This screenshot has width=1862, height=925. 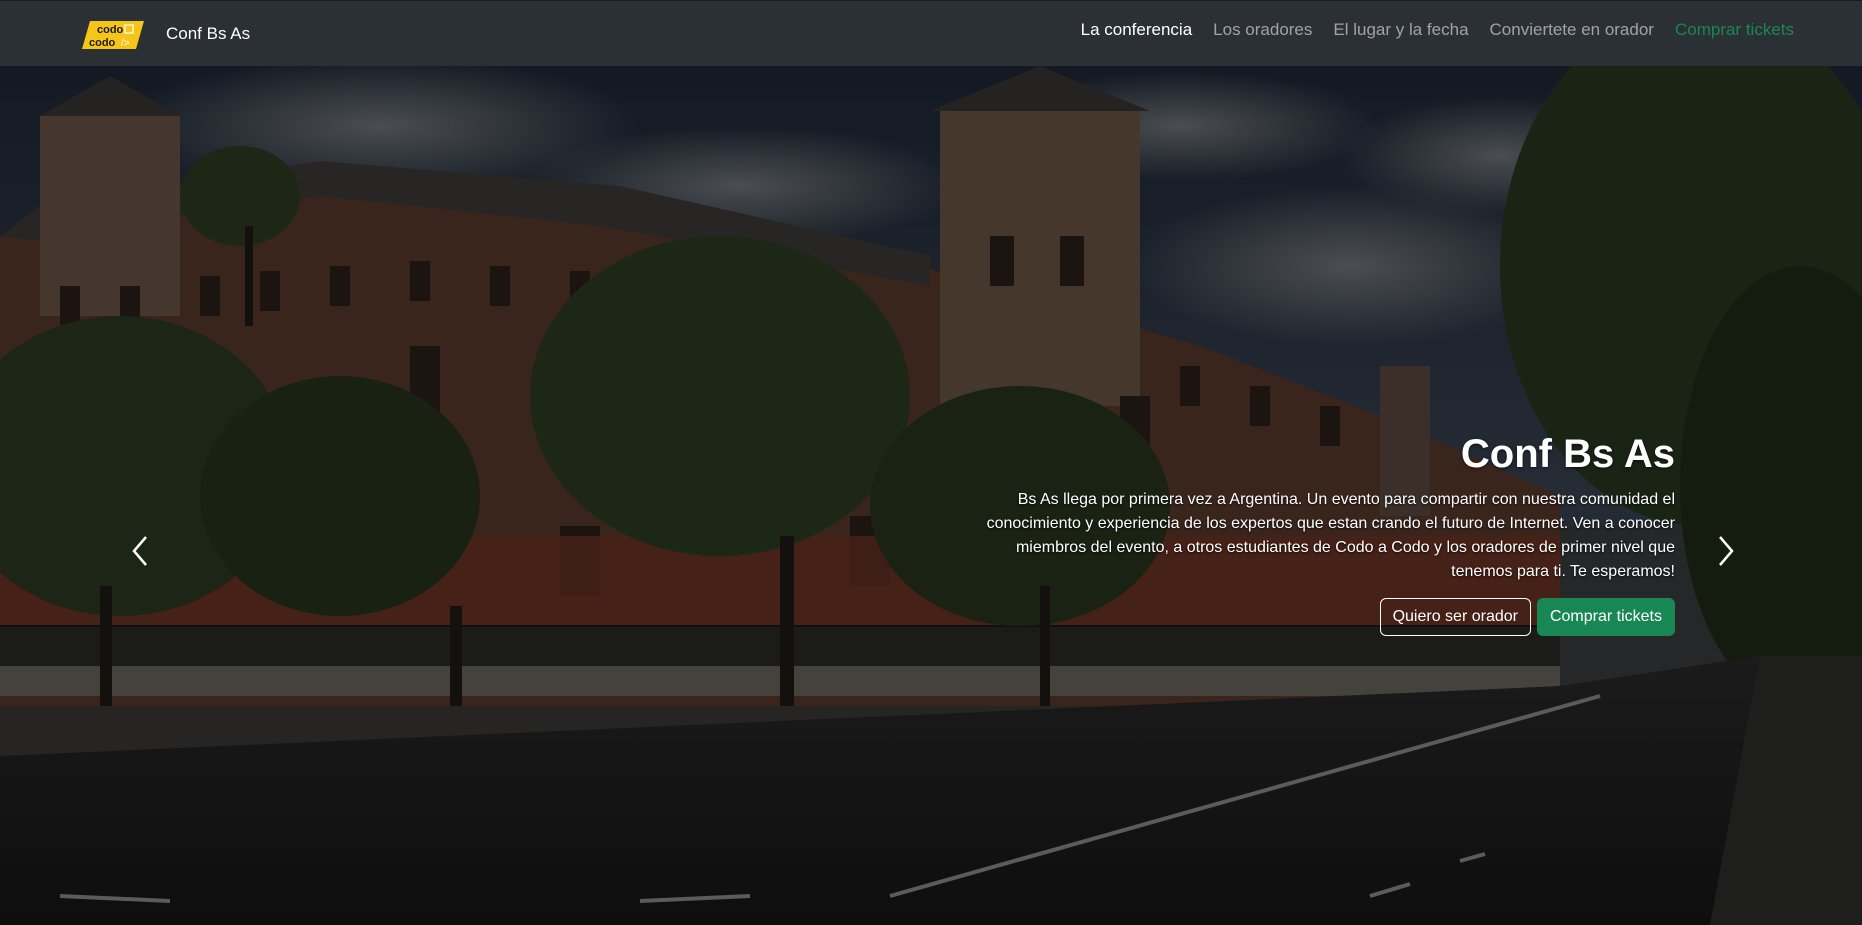 I want to click on carousel-prev-button, so click(x=141, y=551).